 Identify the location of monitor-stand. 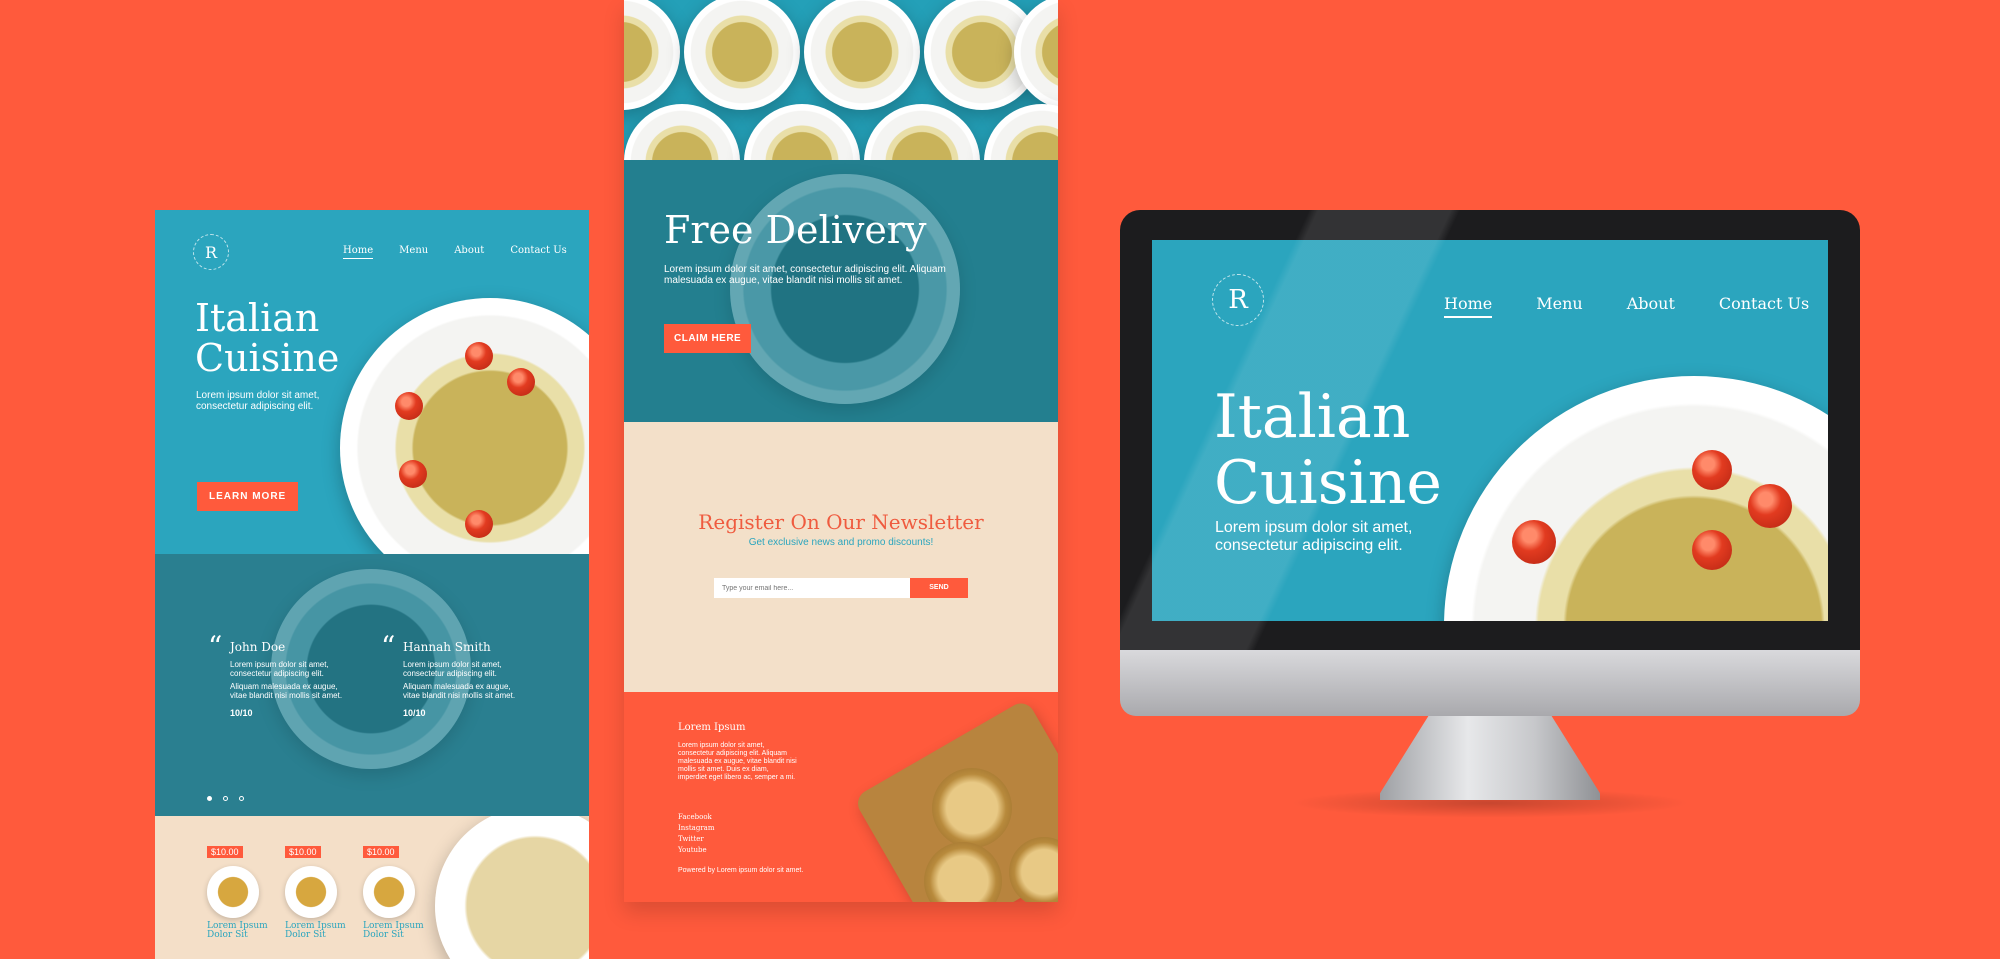
(1490, 758).